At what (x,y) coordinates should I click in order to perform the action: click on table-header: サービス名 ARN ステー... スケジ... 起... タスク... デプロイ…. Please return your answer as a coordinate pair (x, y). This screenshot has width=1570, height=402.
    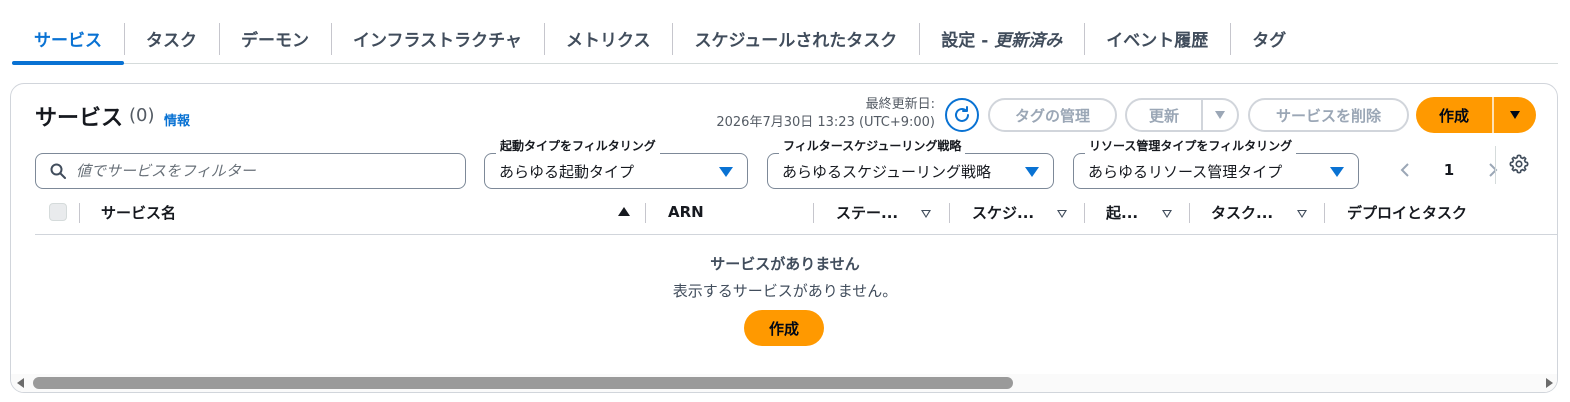
    Looking at the image, I should click on (796, 215).